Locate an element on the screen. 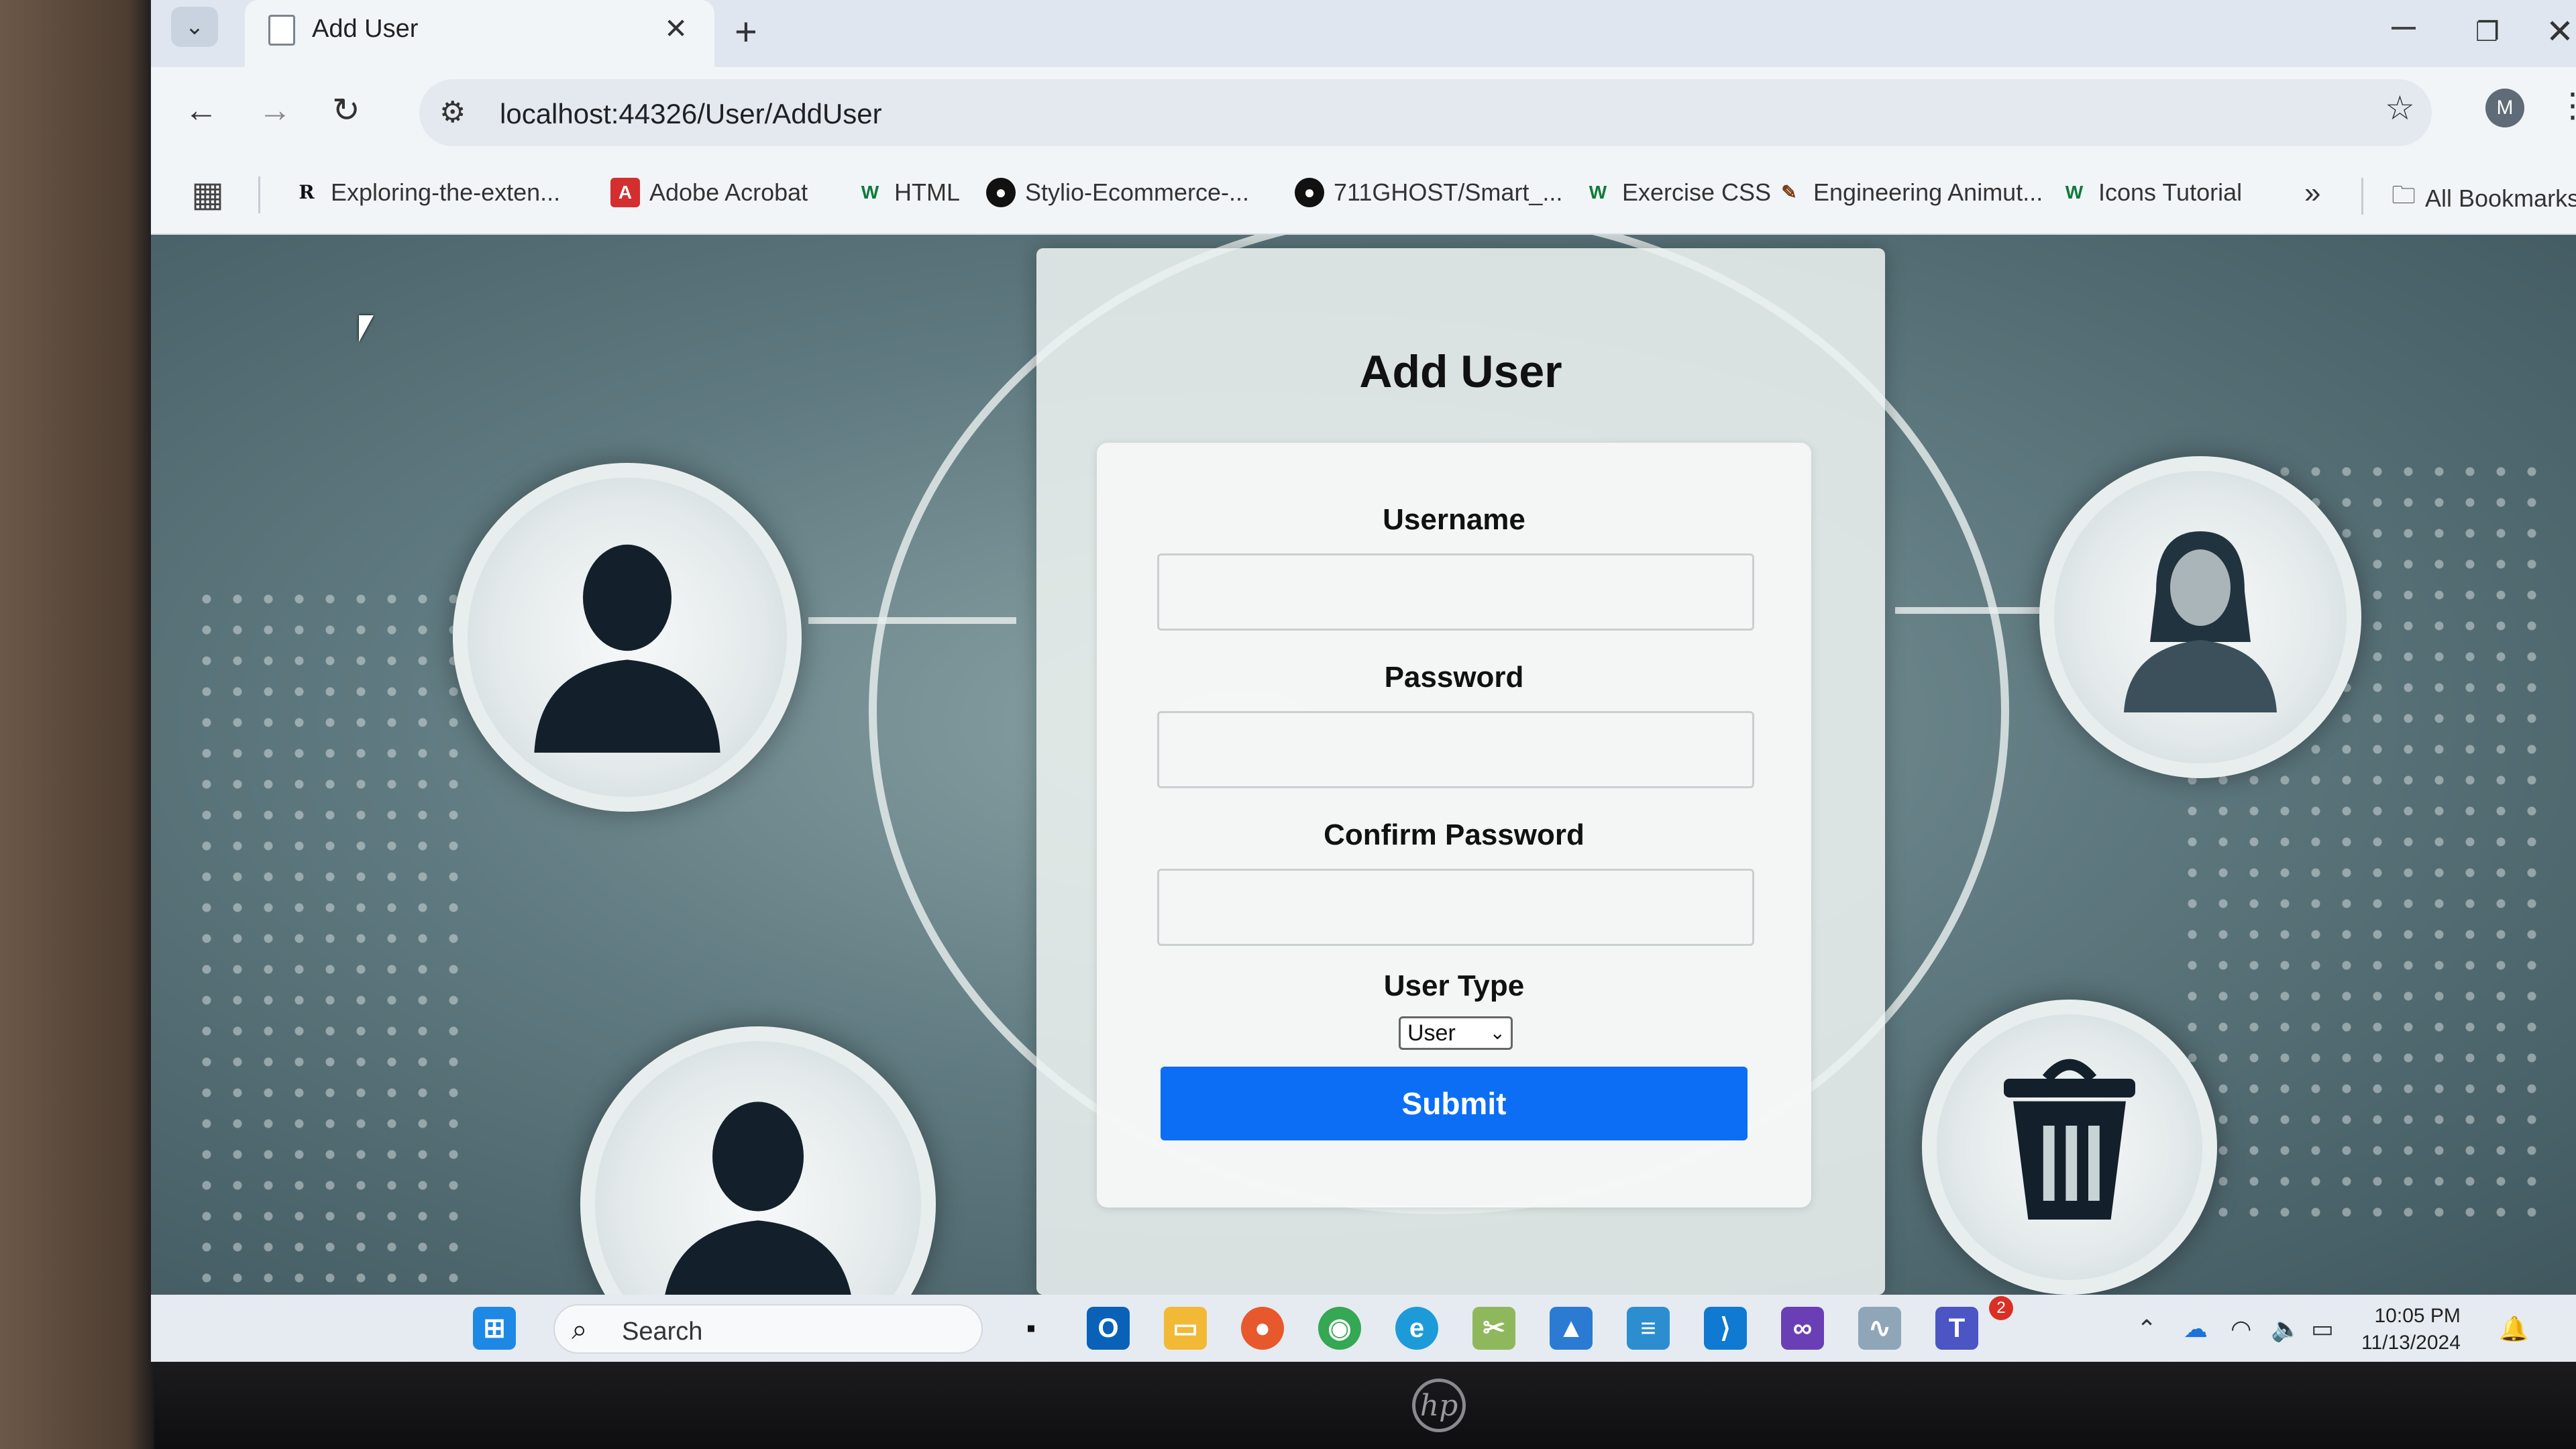  file-explorer-icon: ▭ is located at coordinates (1185, 1328).